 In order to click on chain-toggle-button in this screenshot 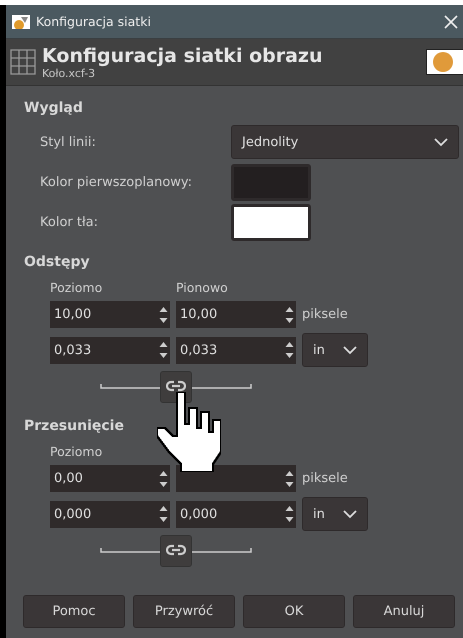, I will do `click(176, 551)`.